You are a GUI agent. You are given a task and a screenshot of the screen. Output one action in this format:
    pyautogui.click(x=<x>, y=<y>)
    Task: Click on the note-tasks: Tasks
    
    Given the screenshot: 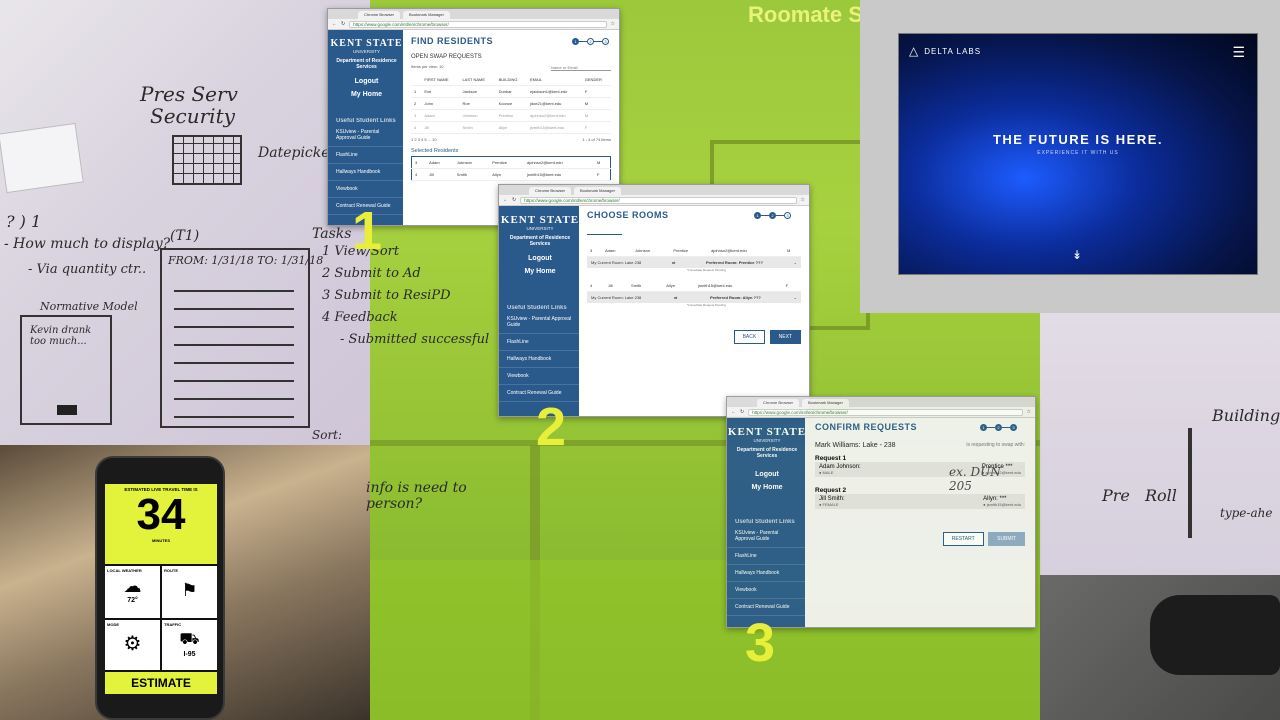 What is the action you would take?
    pyautogui.click(x=332, y=234)
    